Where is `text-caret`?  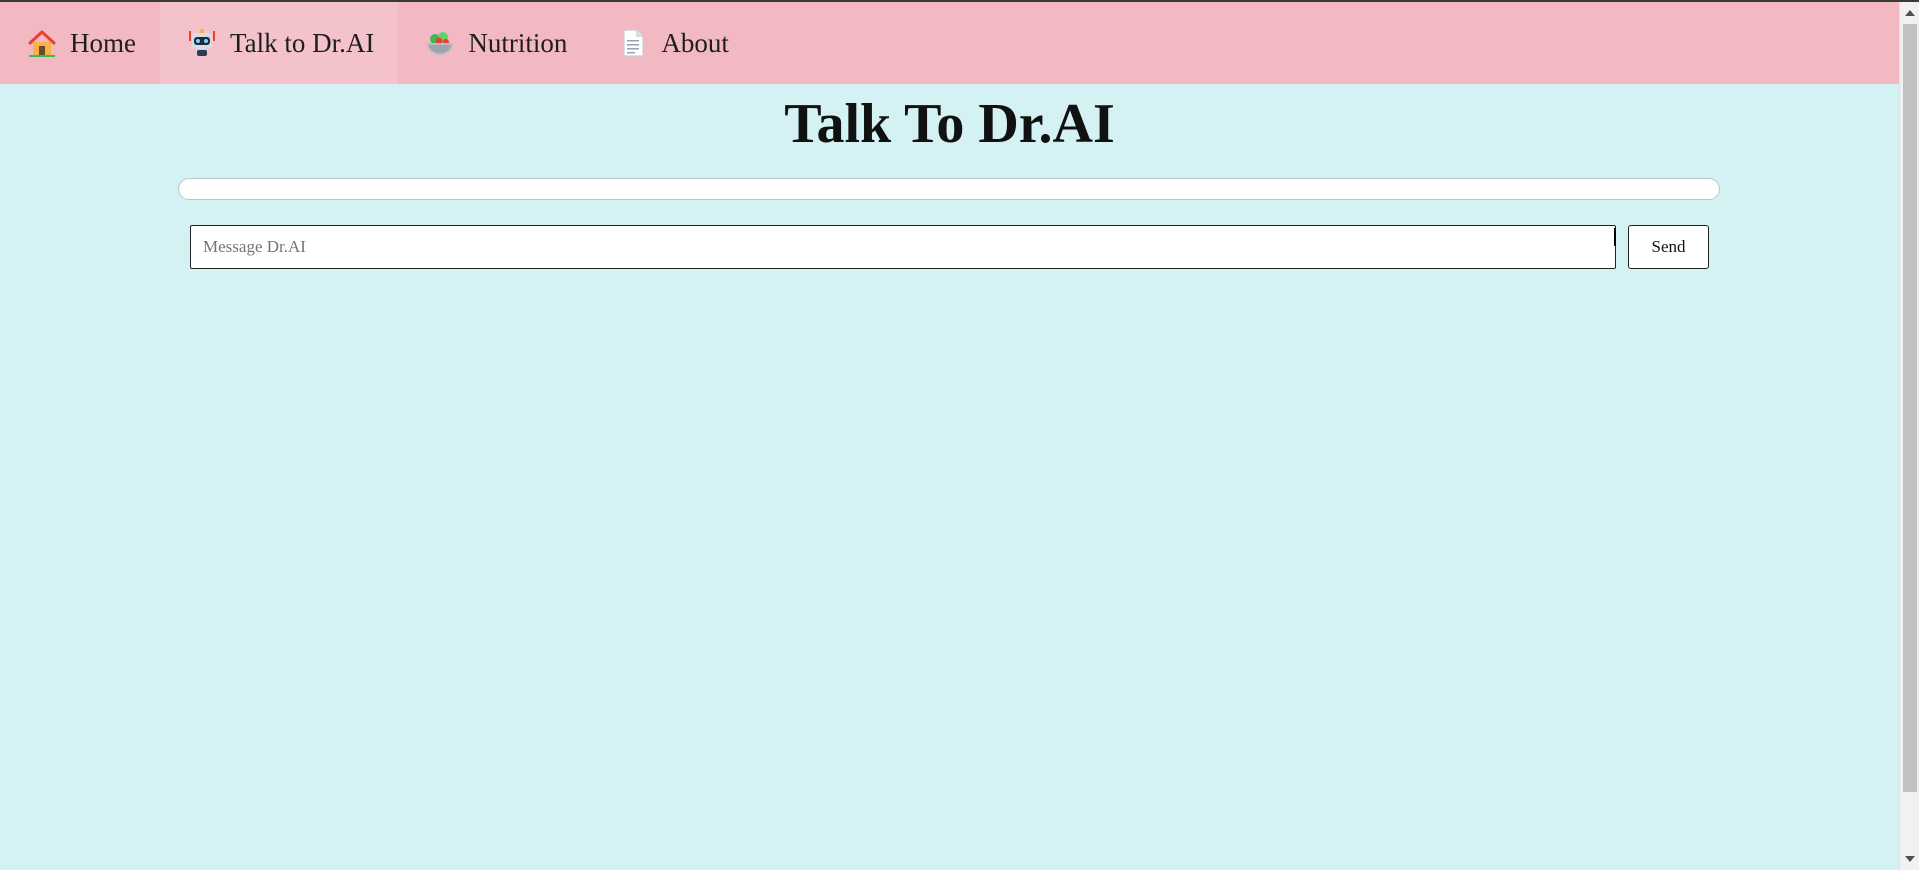 text-caret is located at coordinates (1615, 237).